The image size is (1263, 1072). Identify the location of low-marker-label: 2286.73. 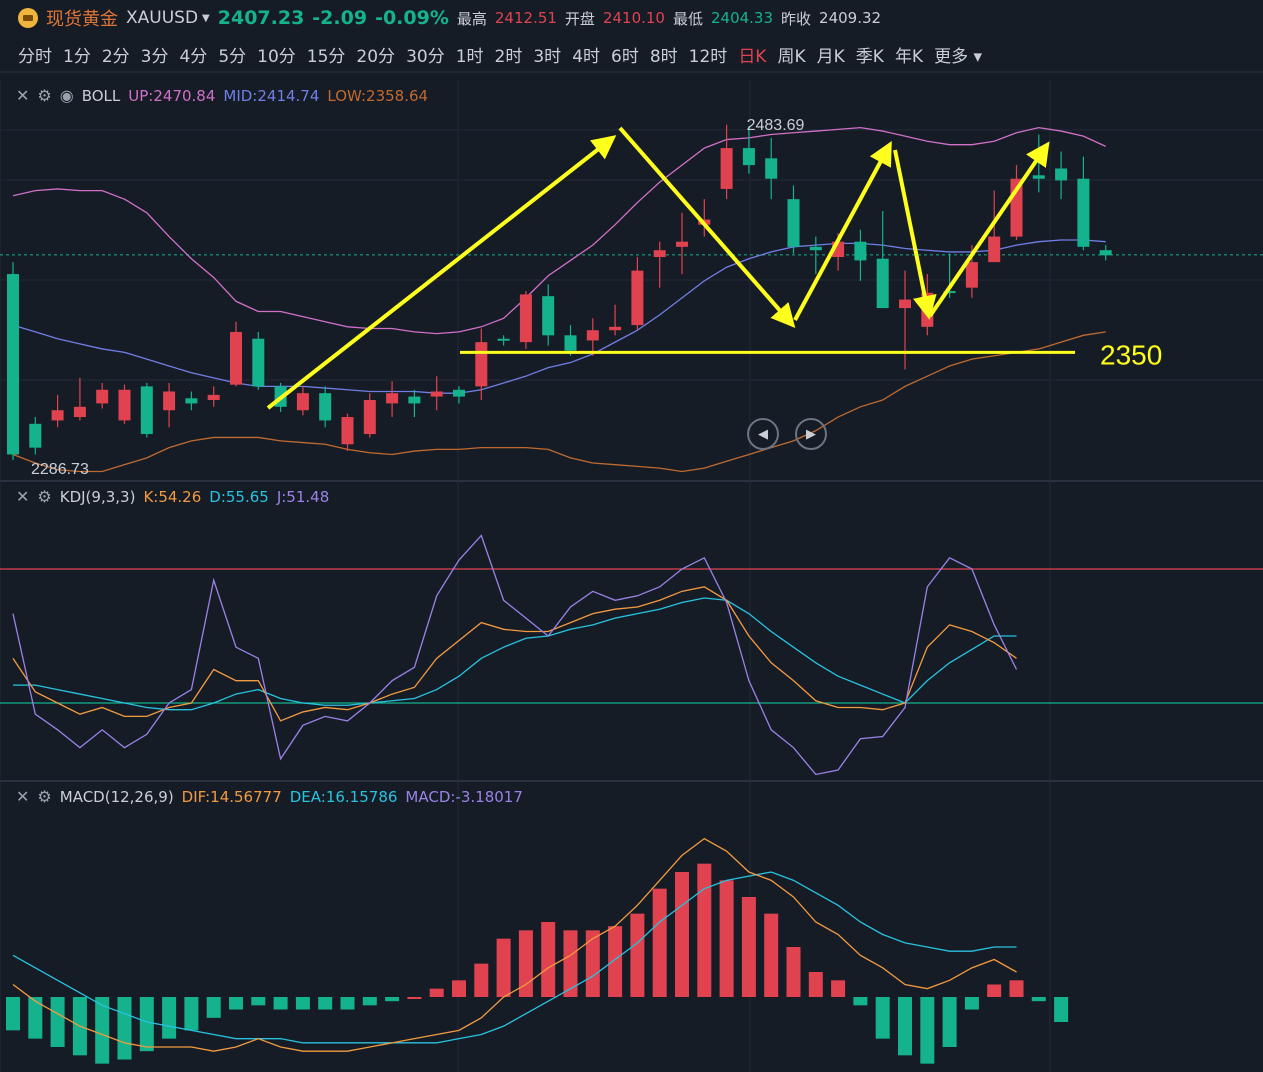
(60, 469).